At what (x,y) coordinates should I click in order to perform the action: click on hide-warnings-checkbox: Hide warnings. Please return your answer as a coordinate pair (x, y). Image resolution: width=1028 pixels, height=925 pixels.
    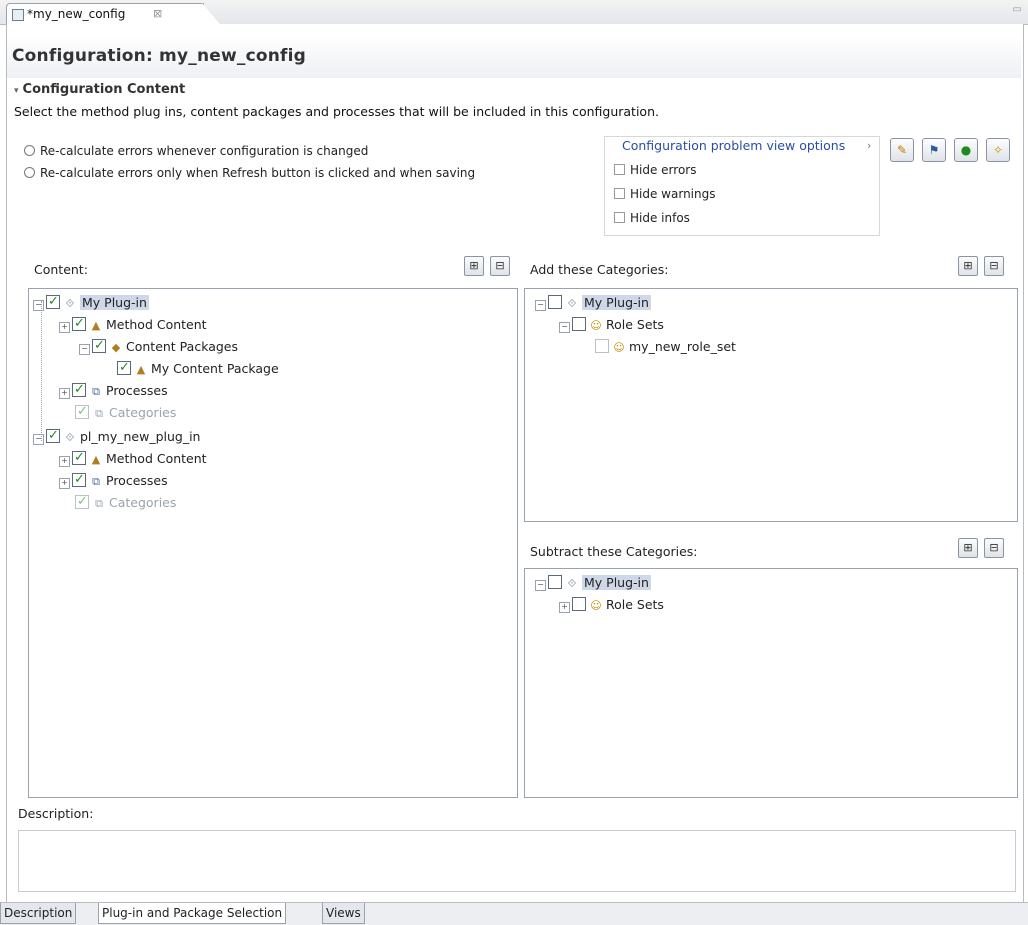
    Looking at the image, I should click on (664, 194).